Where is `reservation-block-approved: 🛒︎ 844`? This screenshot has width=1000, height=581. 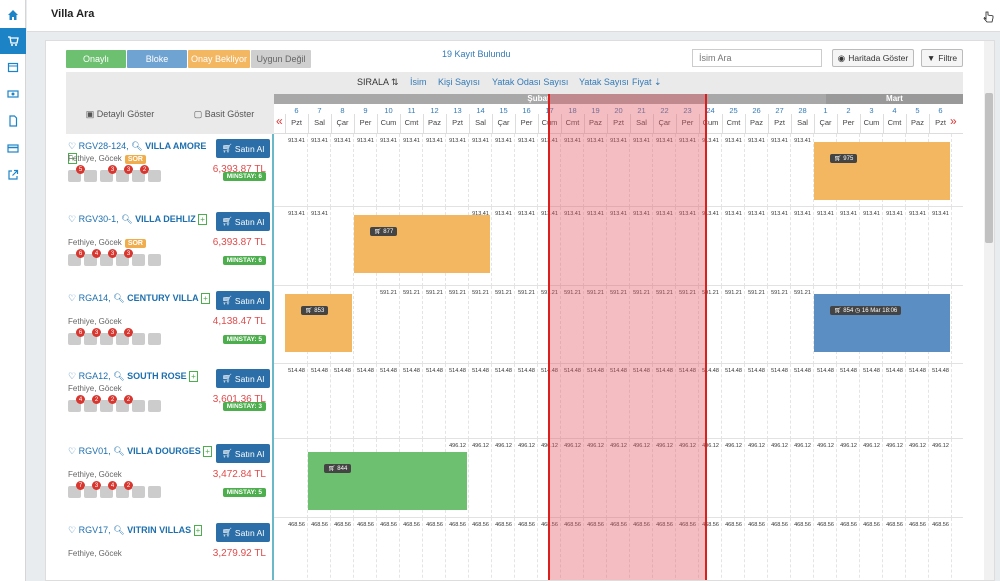 reservation-block-approved: 🛒︎ 844 is located at coordinates (387, 481).